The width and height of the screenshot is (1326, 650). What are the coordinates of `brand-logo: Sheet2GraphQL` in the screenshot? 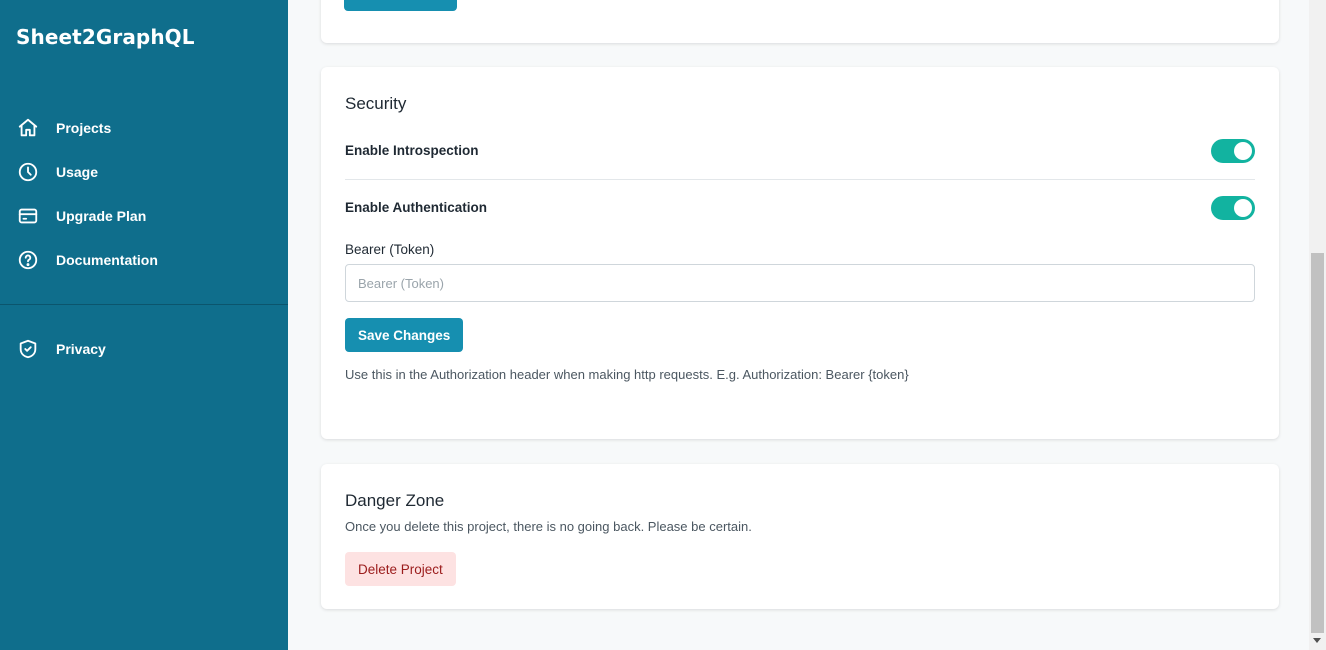 It's located at (105, 37).